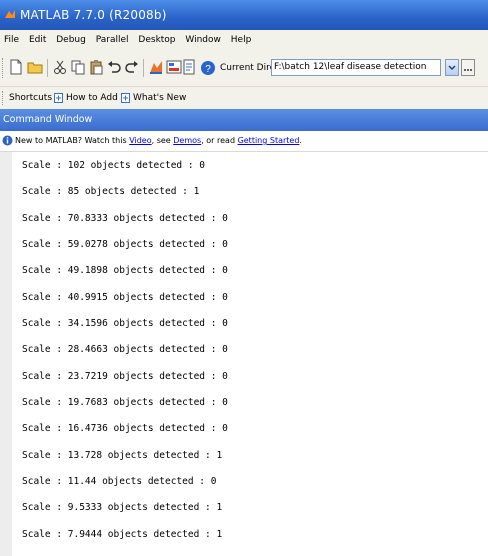 The width and height of the screenshot is (488, 556). I want to click on info-suffix: ., so click(300, 140).